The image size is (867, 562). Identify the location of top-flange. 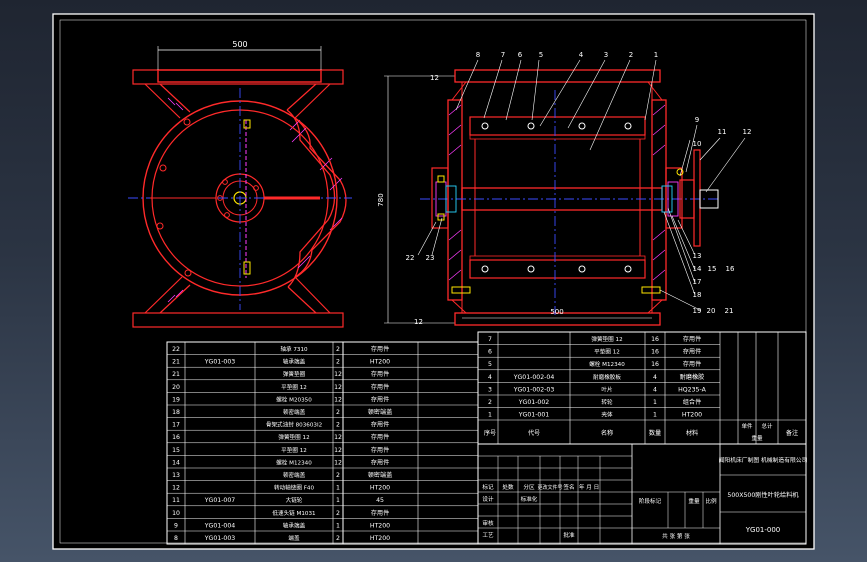
(239, 76).